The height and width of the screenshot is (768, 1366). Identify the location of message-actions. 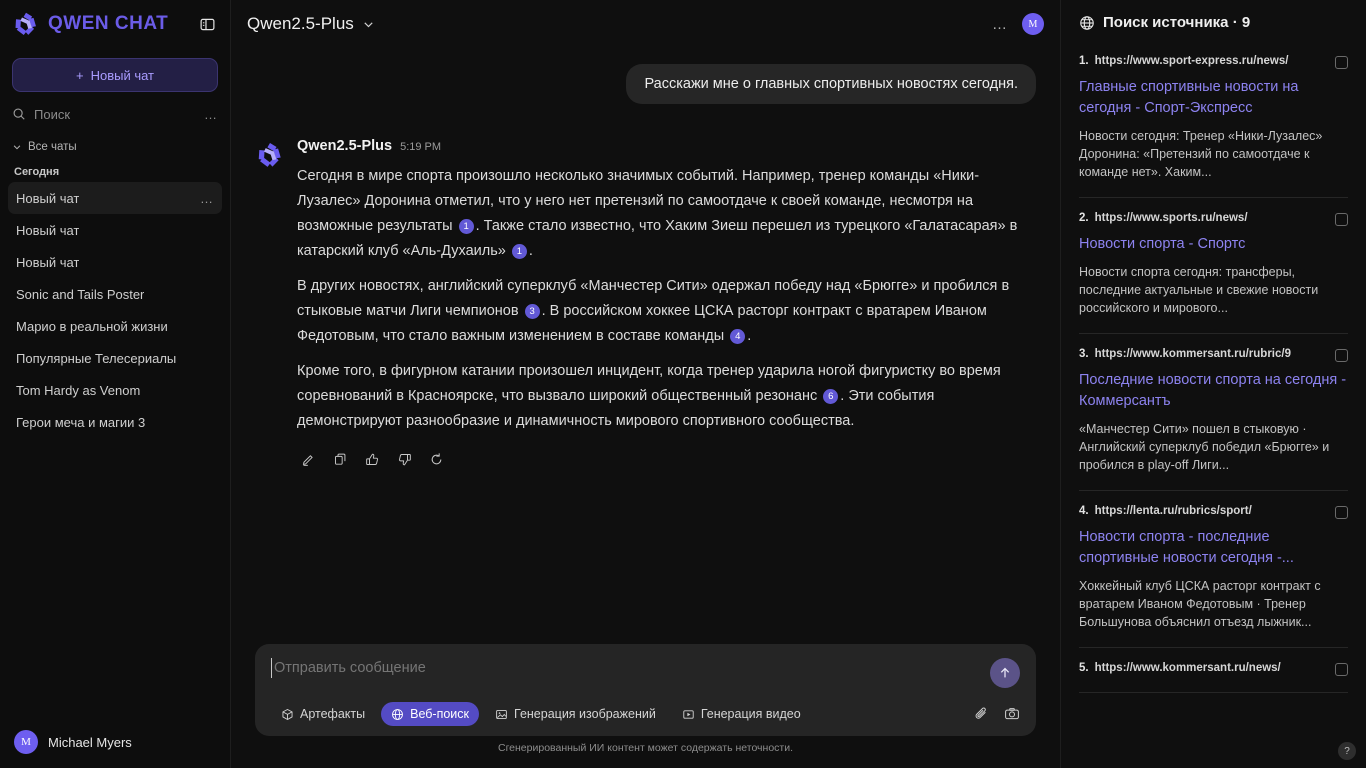
(666, 459).